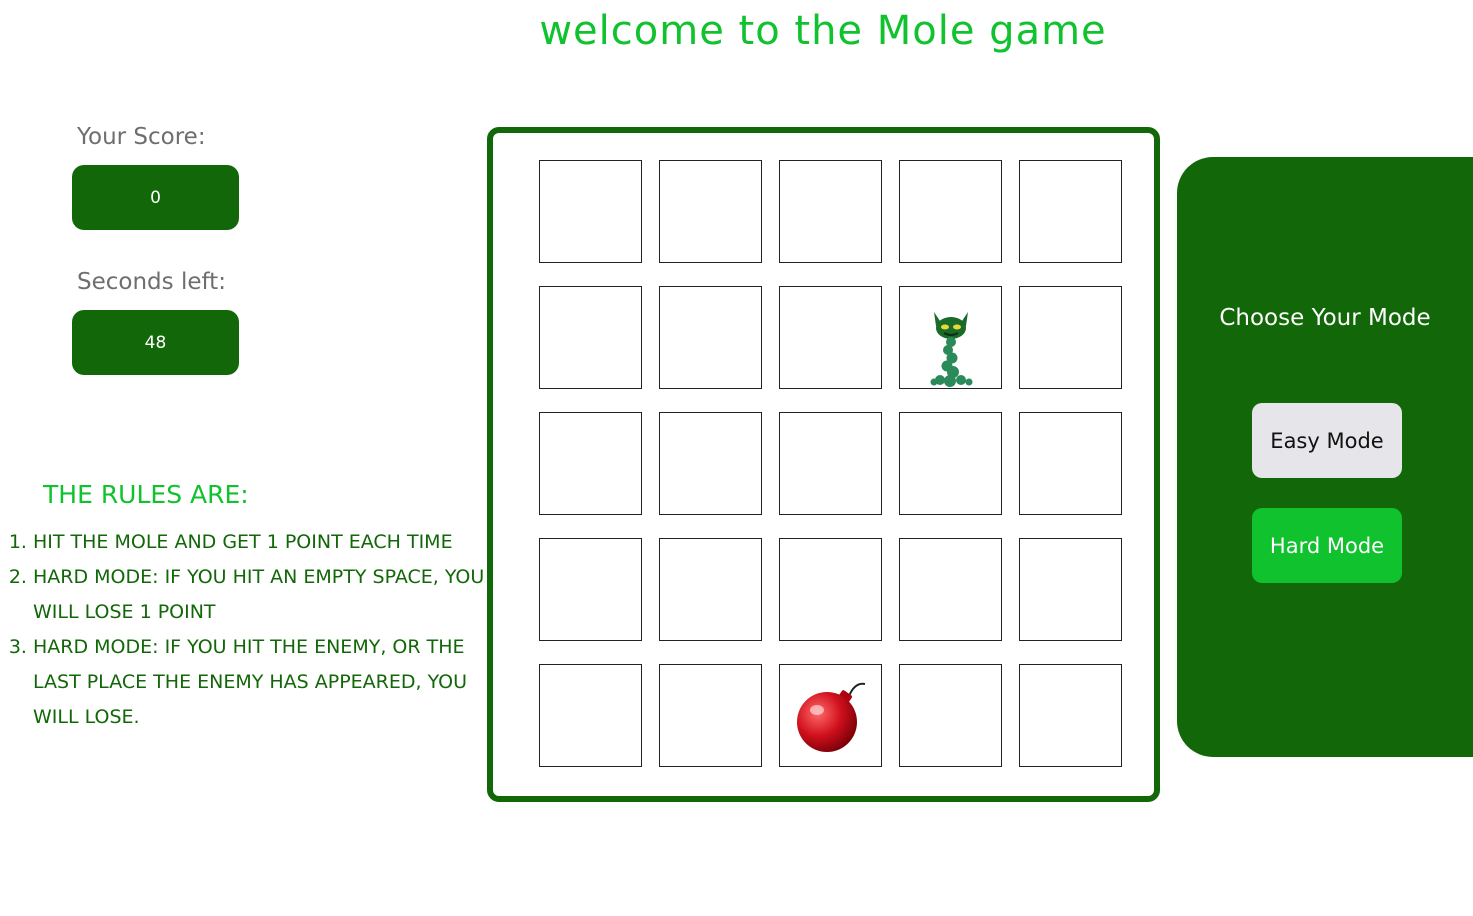  I want to click on mole-icon, so click(951, 349).